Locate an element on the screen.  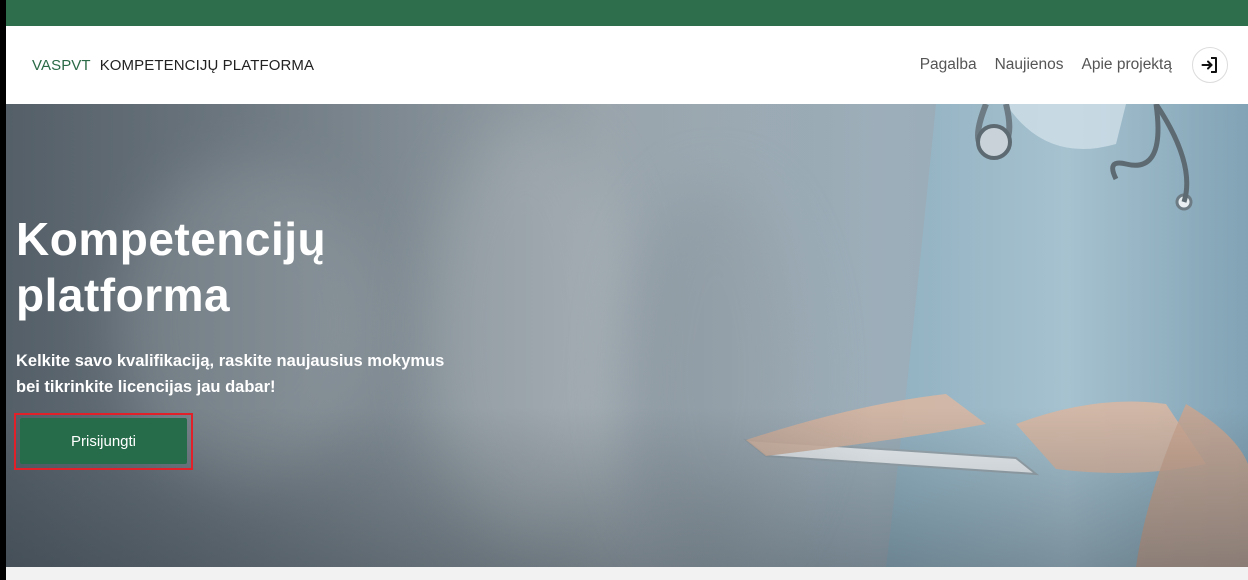
hero-subtitle-line2: bei tikrinkite licencijas jau dabar! is located at coordinates (146, 387).